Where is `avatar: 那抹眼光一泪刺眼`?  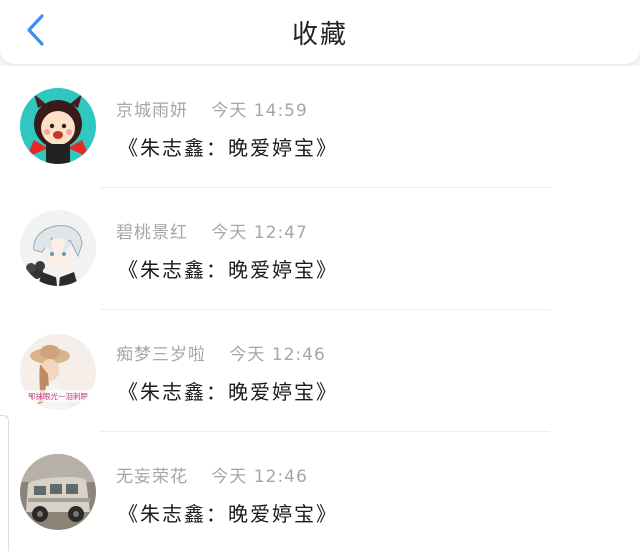
avatar: 那抹眼光一泪刺眼 is located at coordinates (58, 372).